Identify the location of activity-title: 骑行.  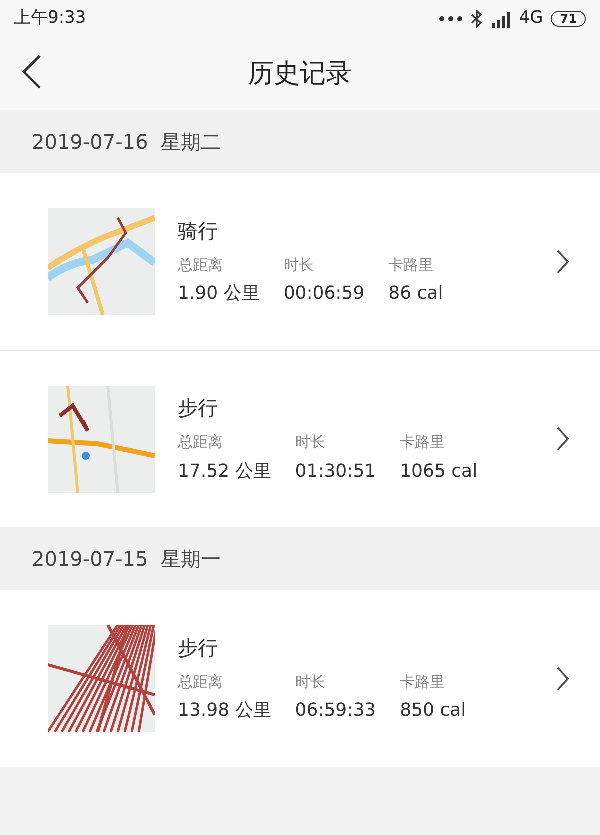
(198, 231).